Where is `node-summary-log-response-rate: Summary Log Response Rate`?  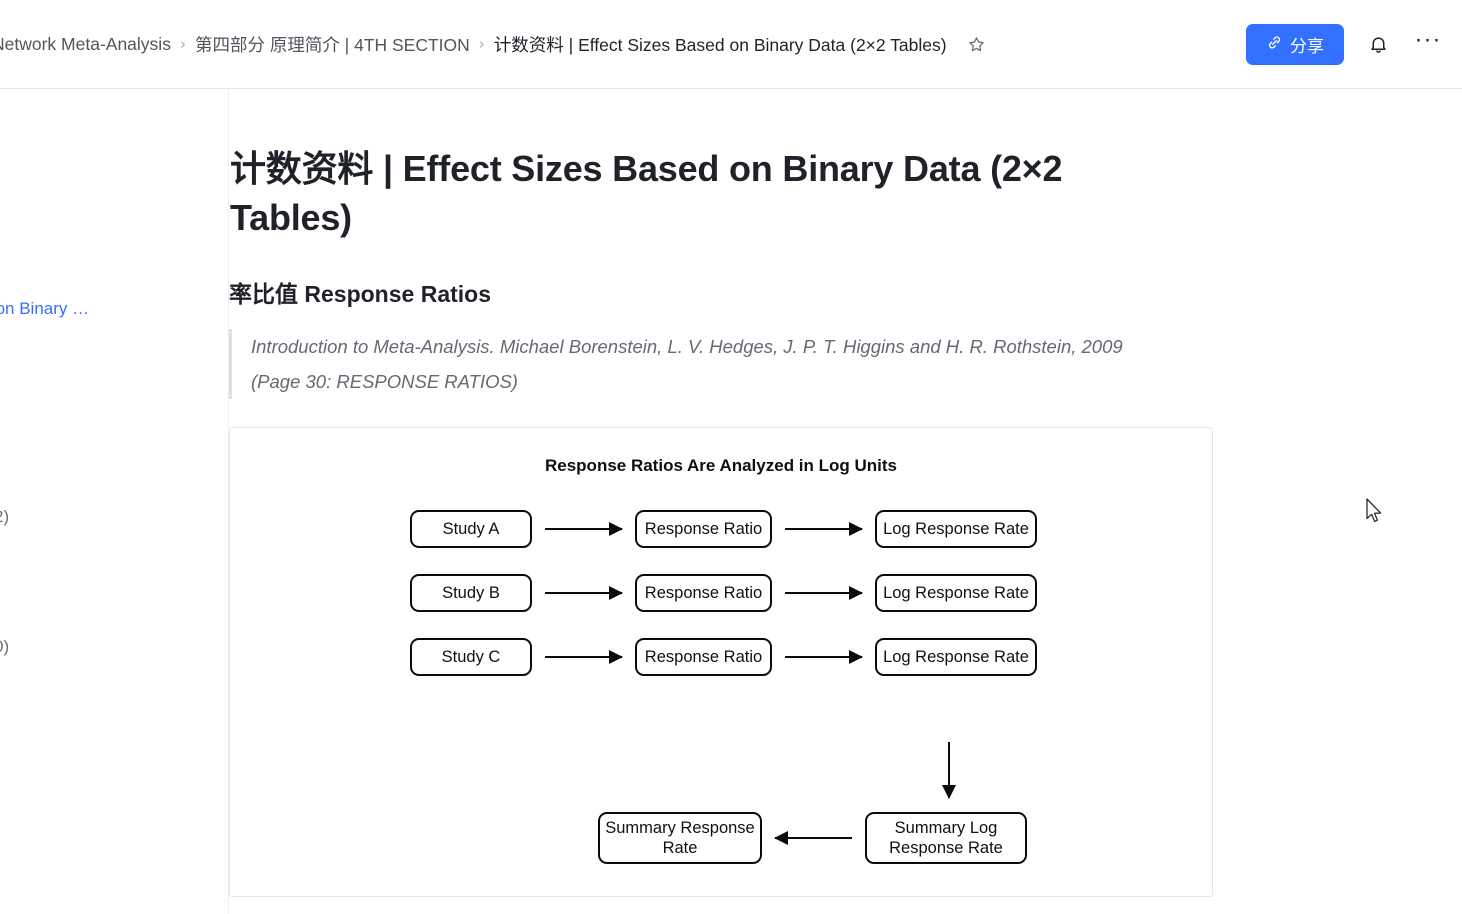 node-summary-log-response-rate: Summary Log Response Rate is located at coordinates (946, 838).